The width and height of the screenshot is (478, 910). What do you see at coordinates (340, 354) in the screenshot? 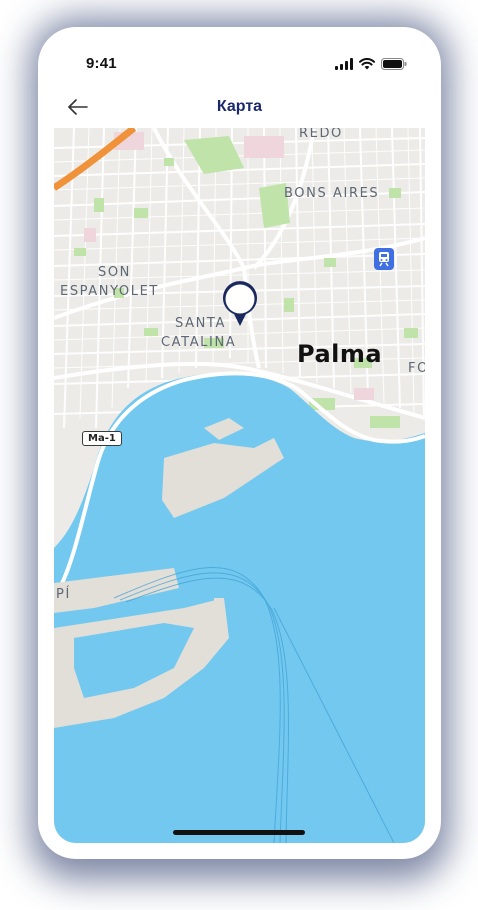
I see `map-label-city: Palma` at bounding box center [340, 354].